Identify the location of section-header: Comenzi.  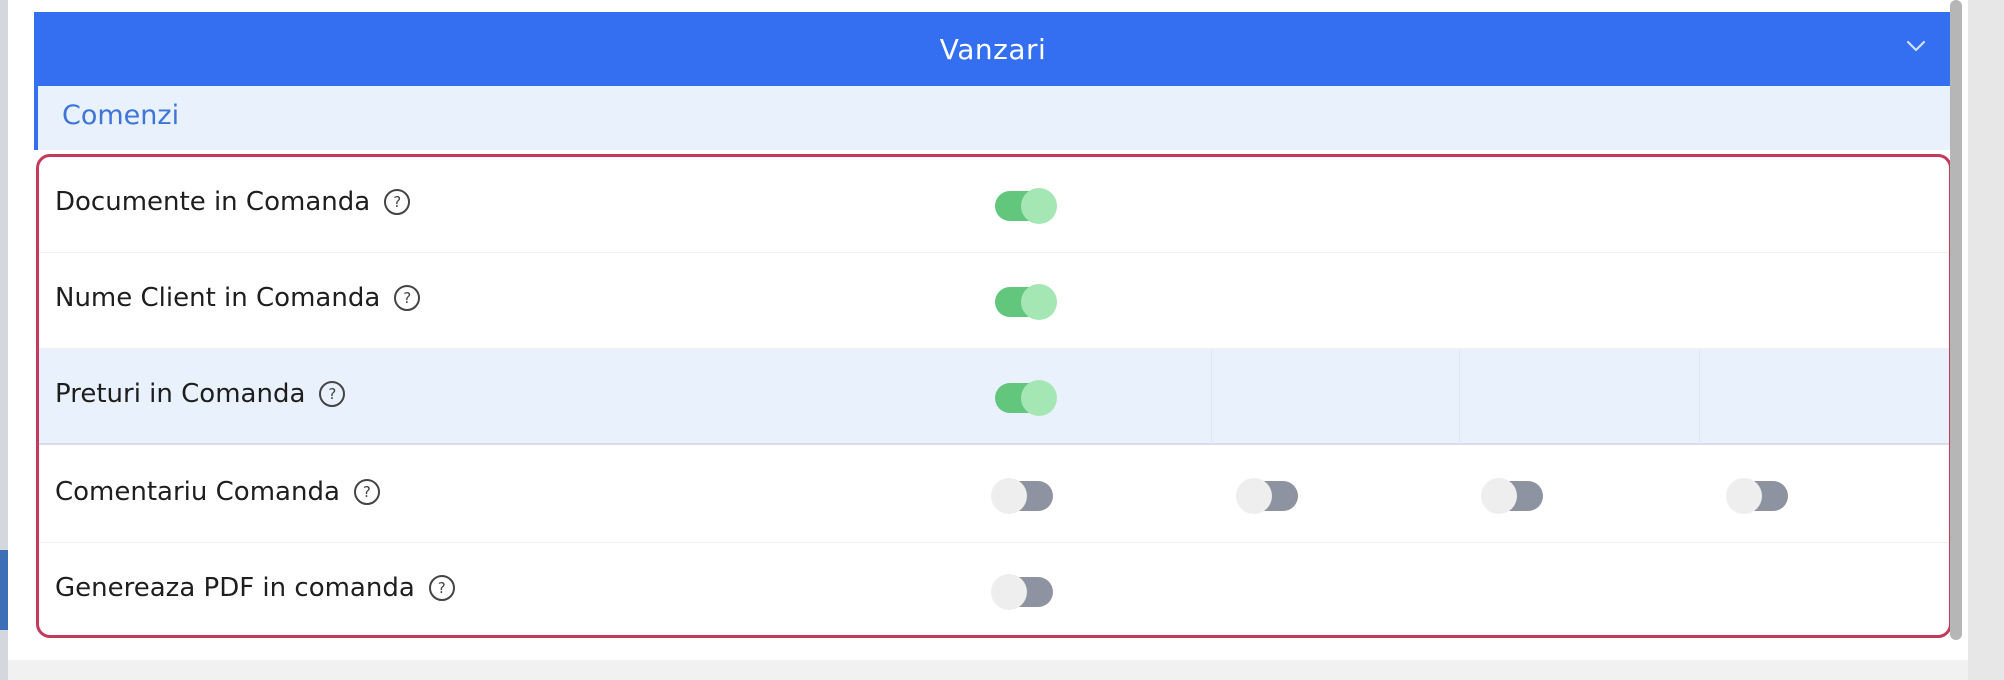
(993, 118).